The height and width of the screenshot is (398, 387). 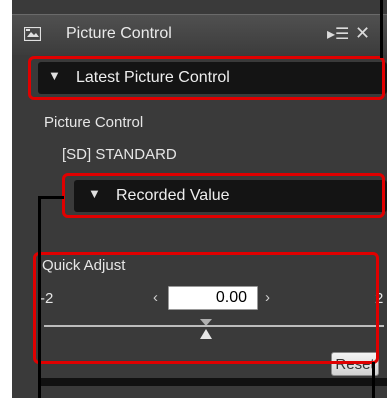 What do you see at coordinates (119, 154) in the screenshot?
I see `picture-control-value: [SD] STANDARD` at bounding box center [119, 154].